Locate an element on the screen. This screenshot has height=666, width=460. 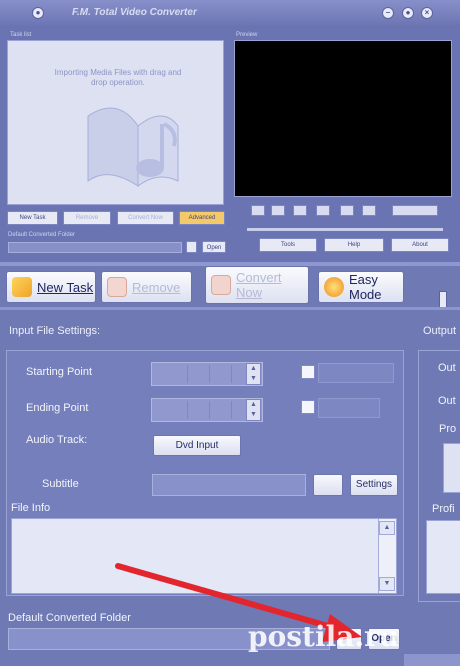
end-ghost-field is located at coordinates (349, 408).